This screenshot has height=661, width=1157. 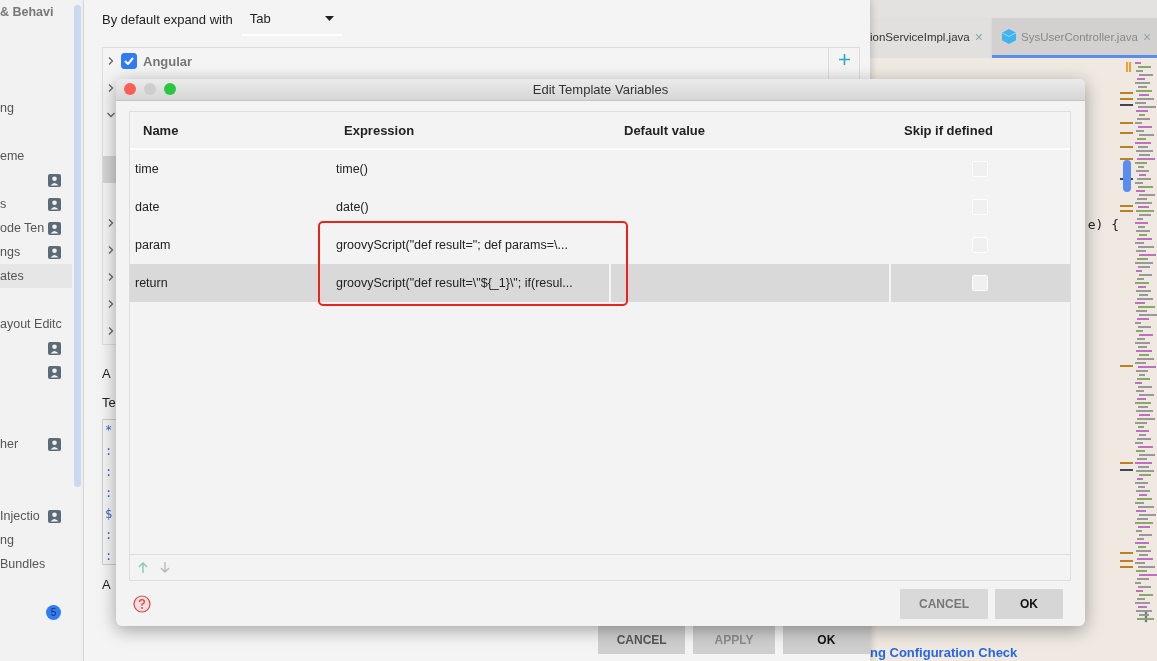 What do you see at coordinates (352, 169) in the screenshot?
I see `table-cell-text: time()` at bounding box center [352, 169].